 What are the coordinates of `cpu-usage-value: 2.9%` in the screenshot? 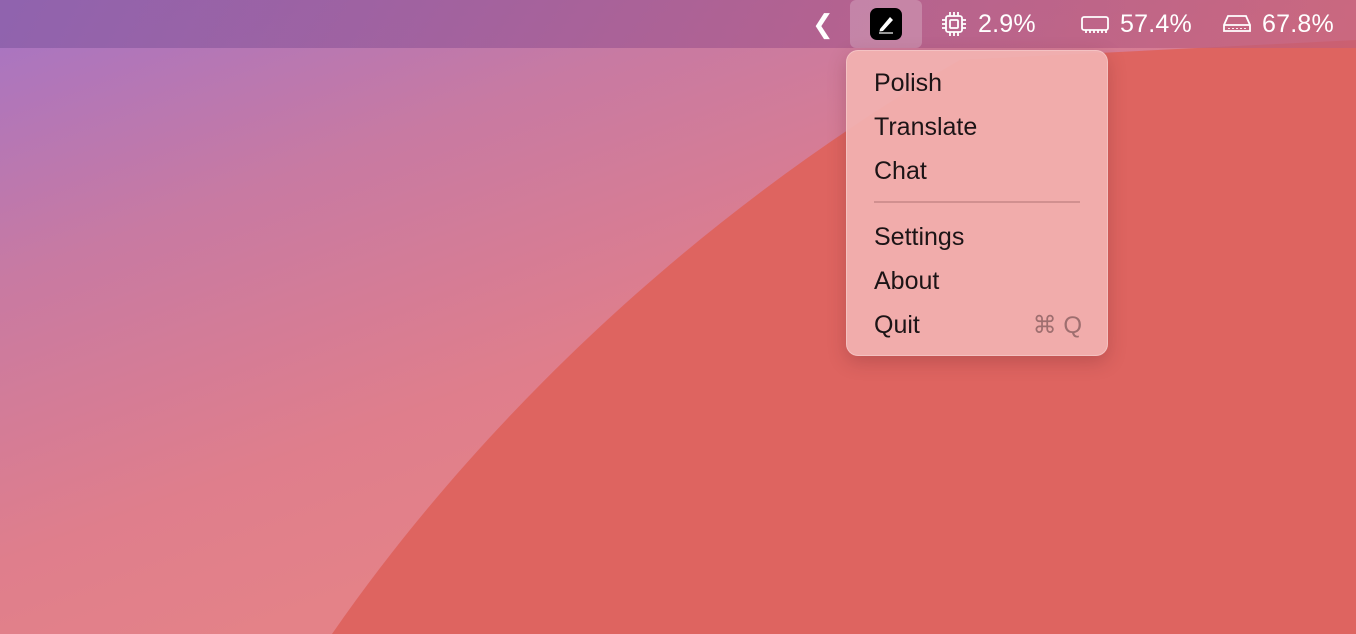 It's located at (1007, 23).